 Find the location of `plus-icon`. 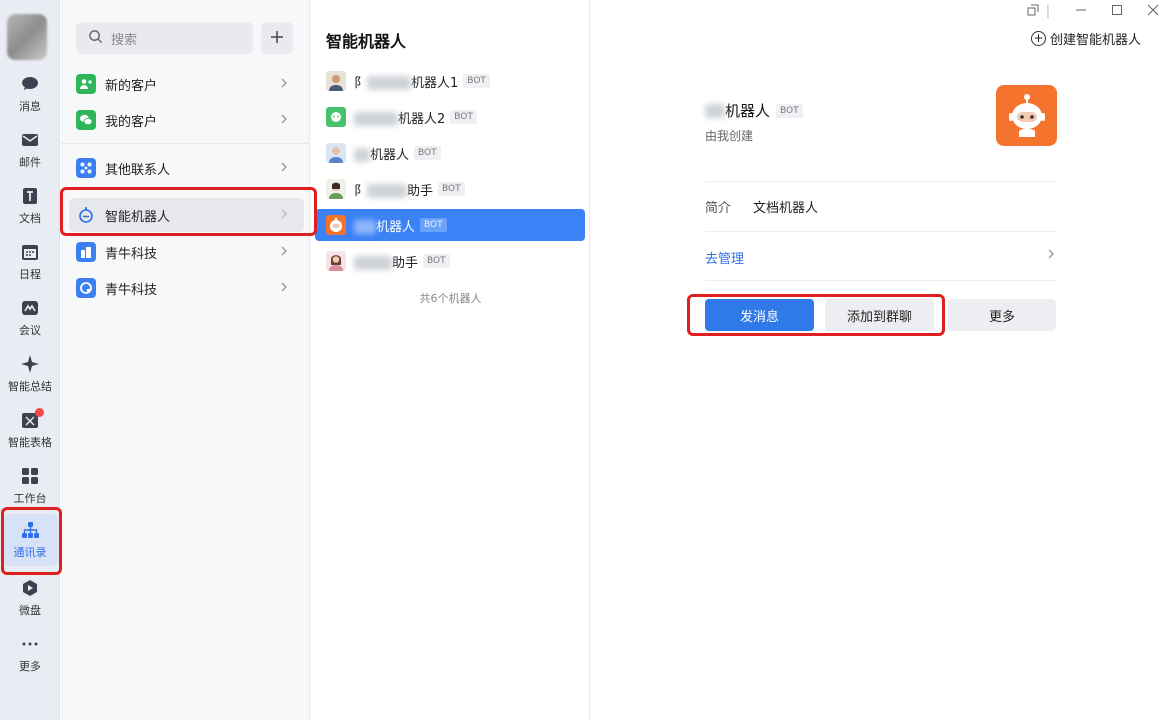

plus-icon is located at coordinates (277, 38).